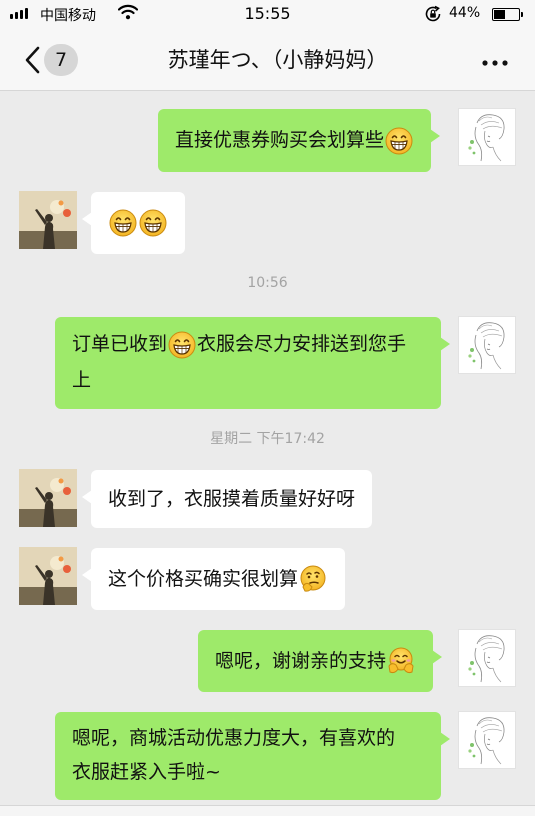 The width and height of the screenshot is (535, 816). I want to click on message-bubble-outgoing: 直接优惠券购买会划算些, so click(299, 140).